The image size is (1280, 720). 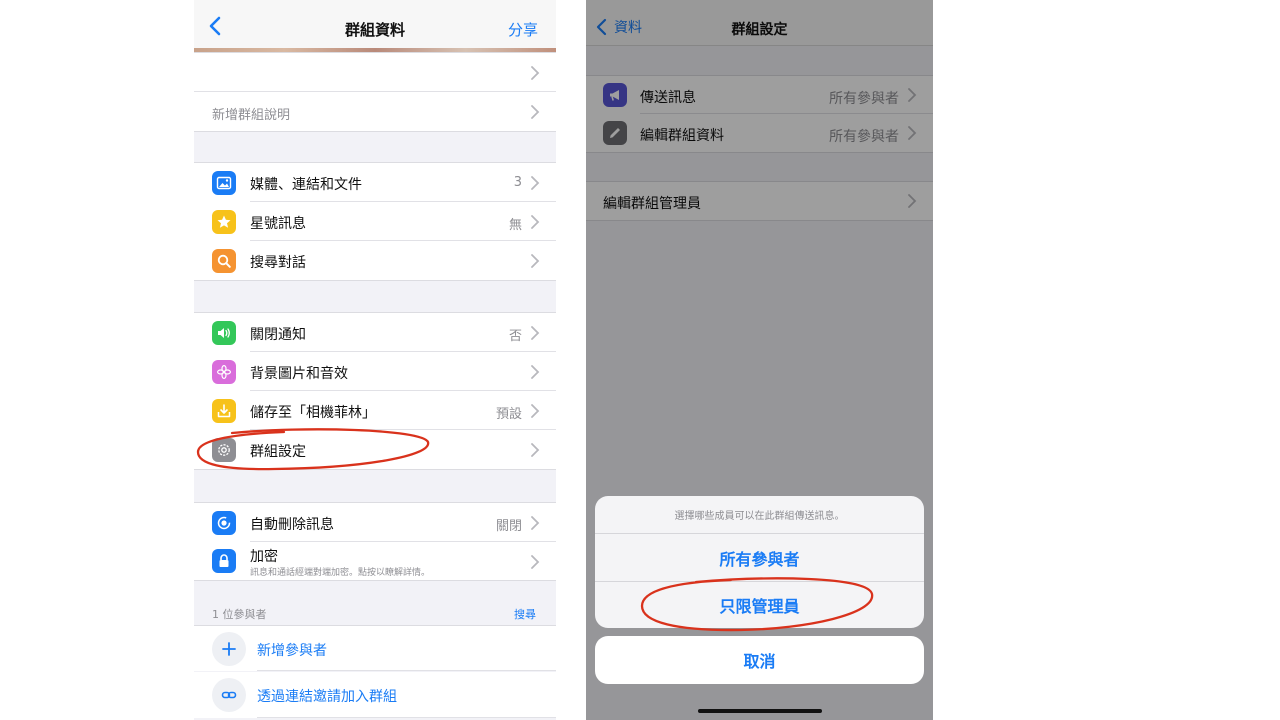 What do you see at coordinates (374, 30) in the screenshot?
I see `page-title: 群組資料` at bounding box center [374, 30].